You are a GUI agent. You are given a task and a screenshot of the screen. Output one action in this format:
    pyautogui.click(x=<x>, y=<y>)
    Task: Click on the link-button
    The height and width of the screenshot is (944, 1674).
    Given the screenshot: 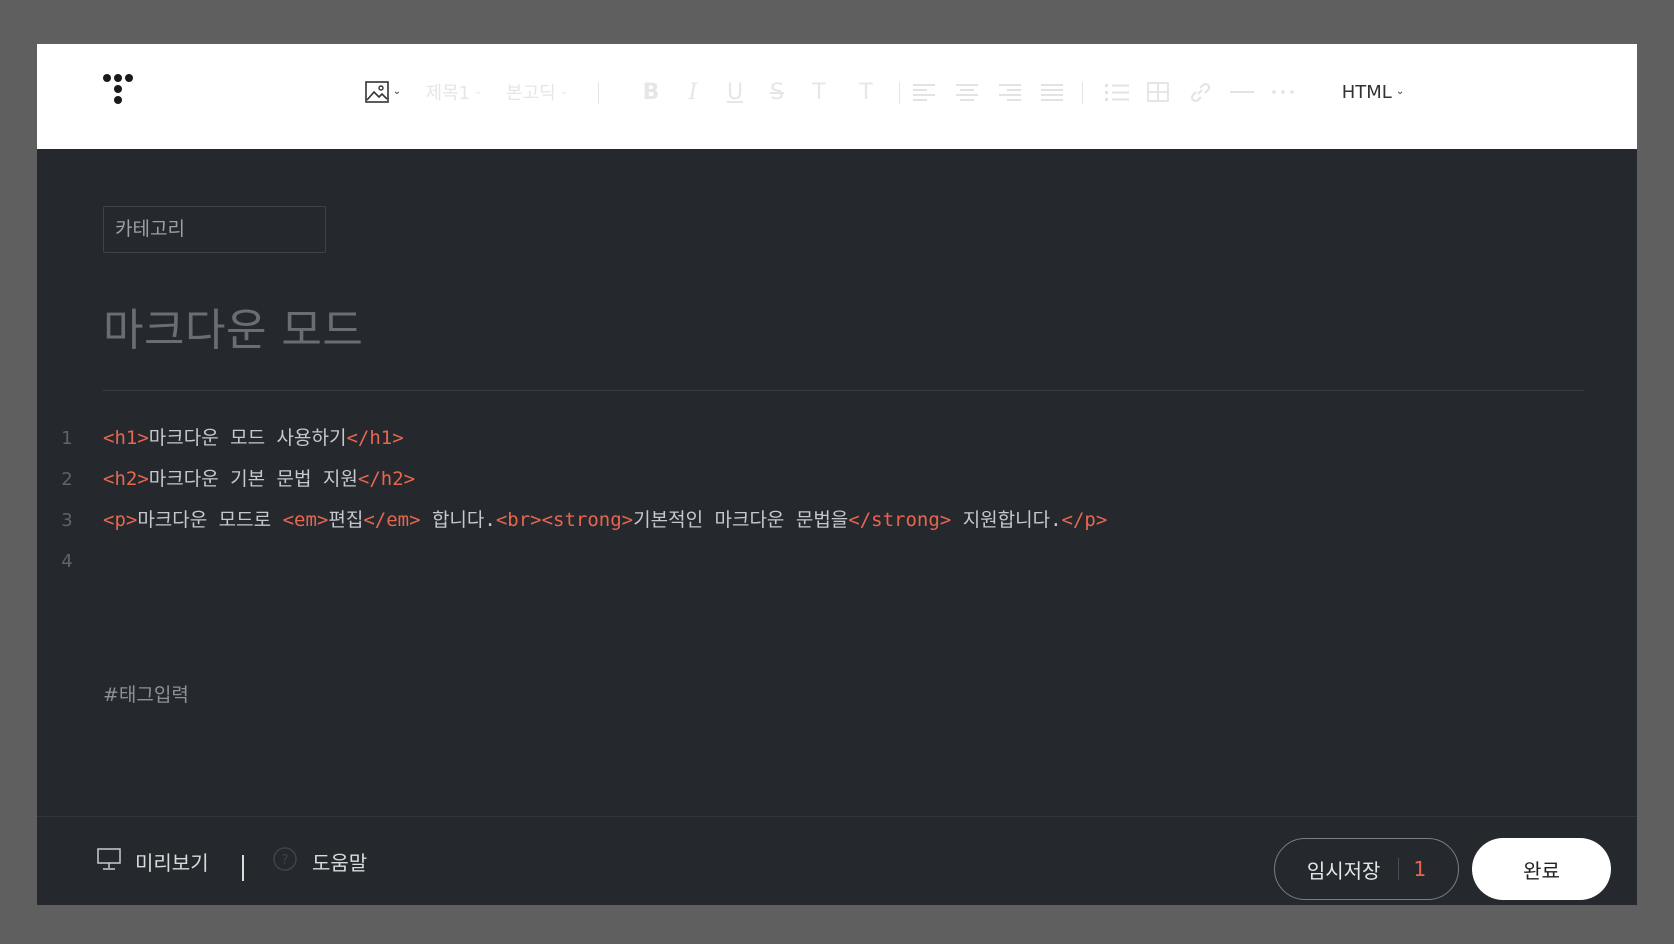 What is the action you would take?
    pyautogui.click(x=1200, y=92)
    